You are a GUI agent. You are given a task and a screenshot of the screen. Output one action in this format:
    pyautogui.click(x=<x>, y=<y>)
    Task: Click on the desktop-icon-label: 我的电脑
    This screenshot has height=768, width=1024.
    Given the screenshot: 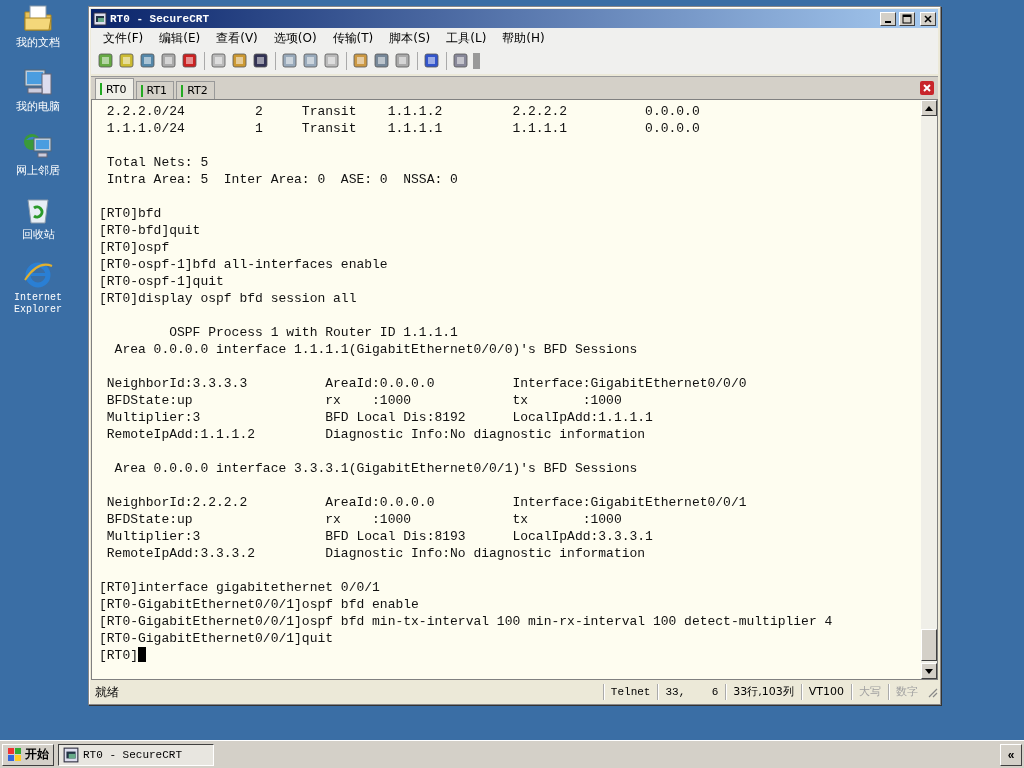 What is the action you would take?
    pyautogui.click(x=38, y=107)
    